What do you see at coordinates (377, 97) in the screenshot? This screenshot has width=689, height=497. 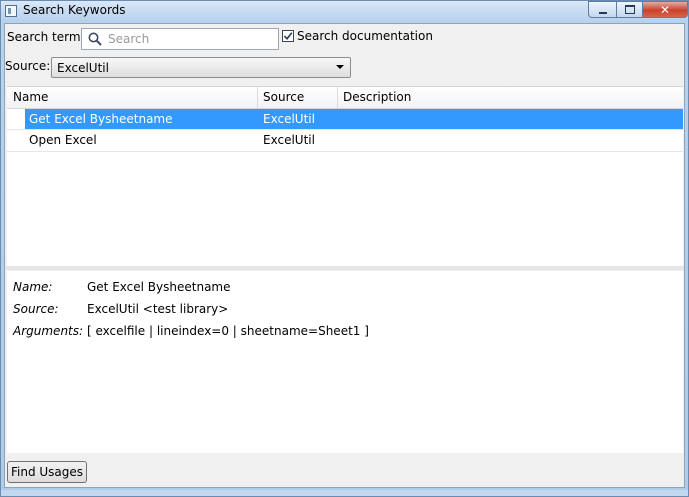 I see `column-header-description: Description` at bounding box center [377, 97].